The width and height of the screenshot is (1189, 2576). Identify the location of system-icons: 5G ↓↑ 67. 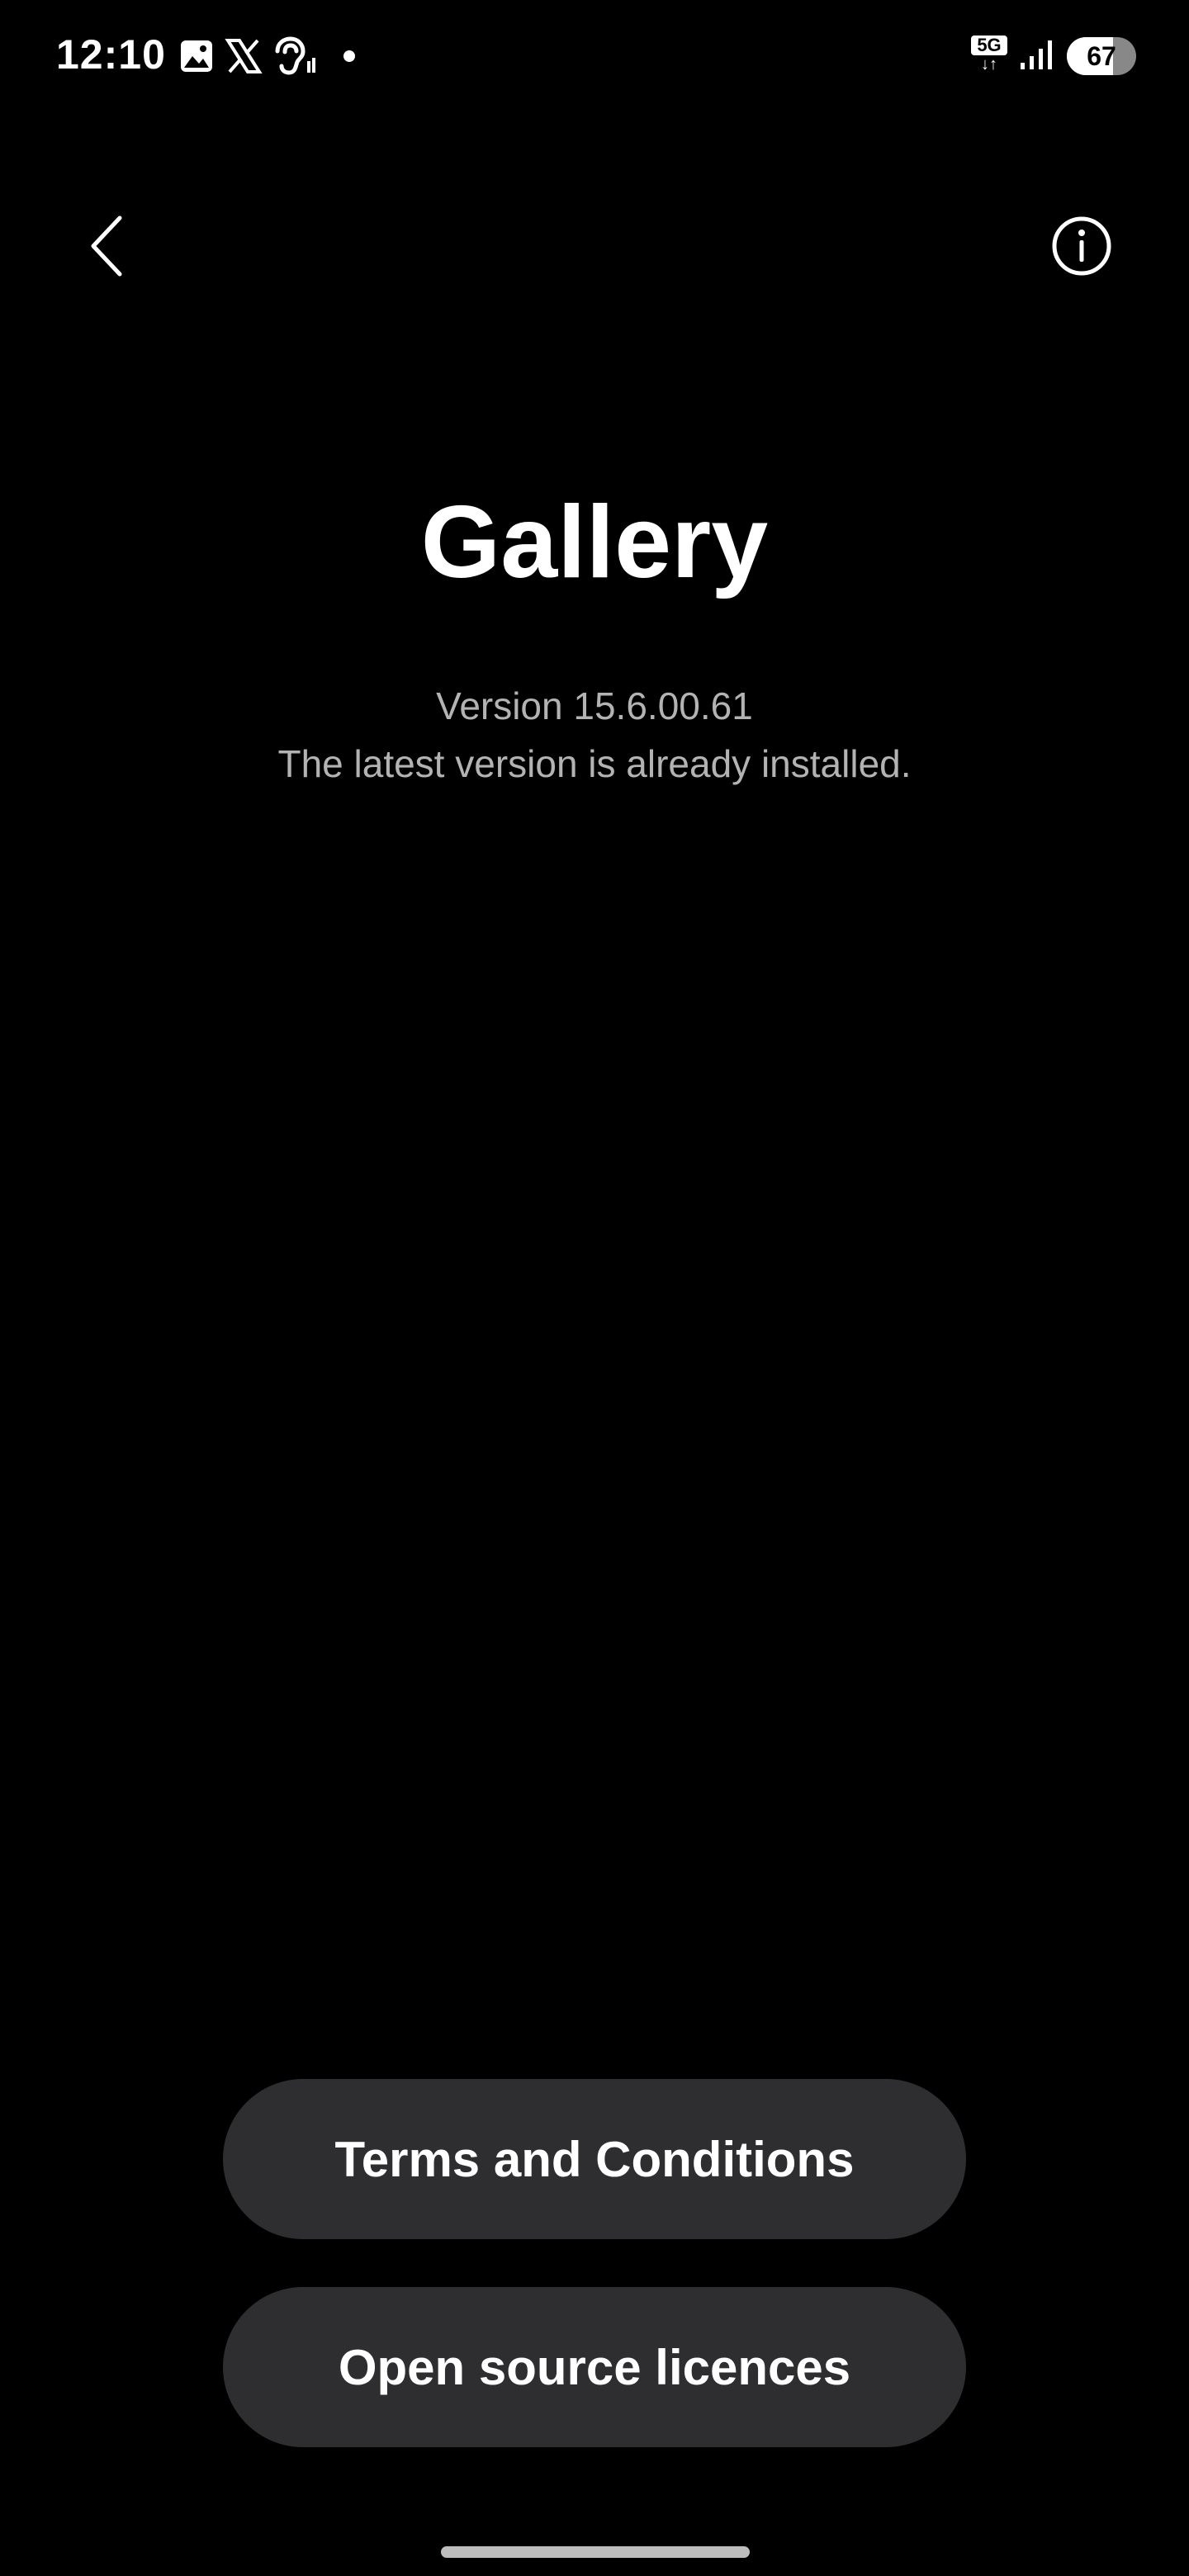
(1053, 56).